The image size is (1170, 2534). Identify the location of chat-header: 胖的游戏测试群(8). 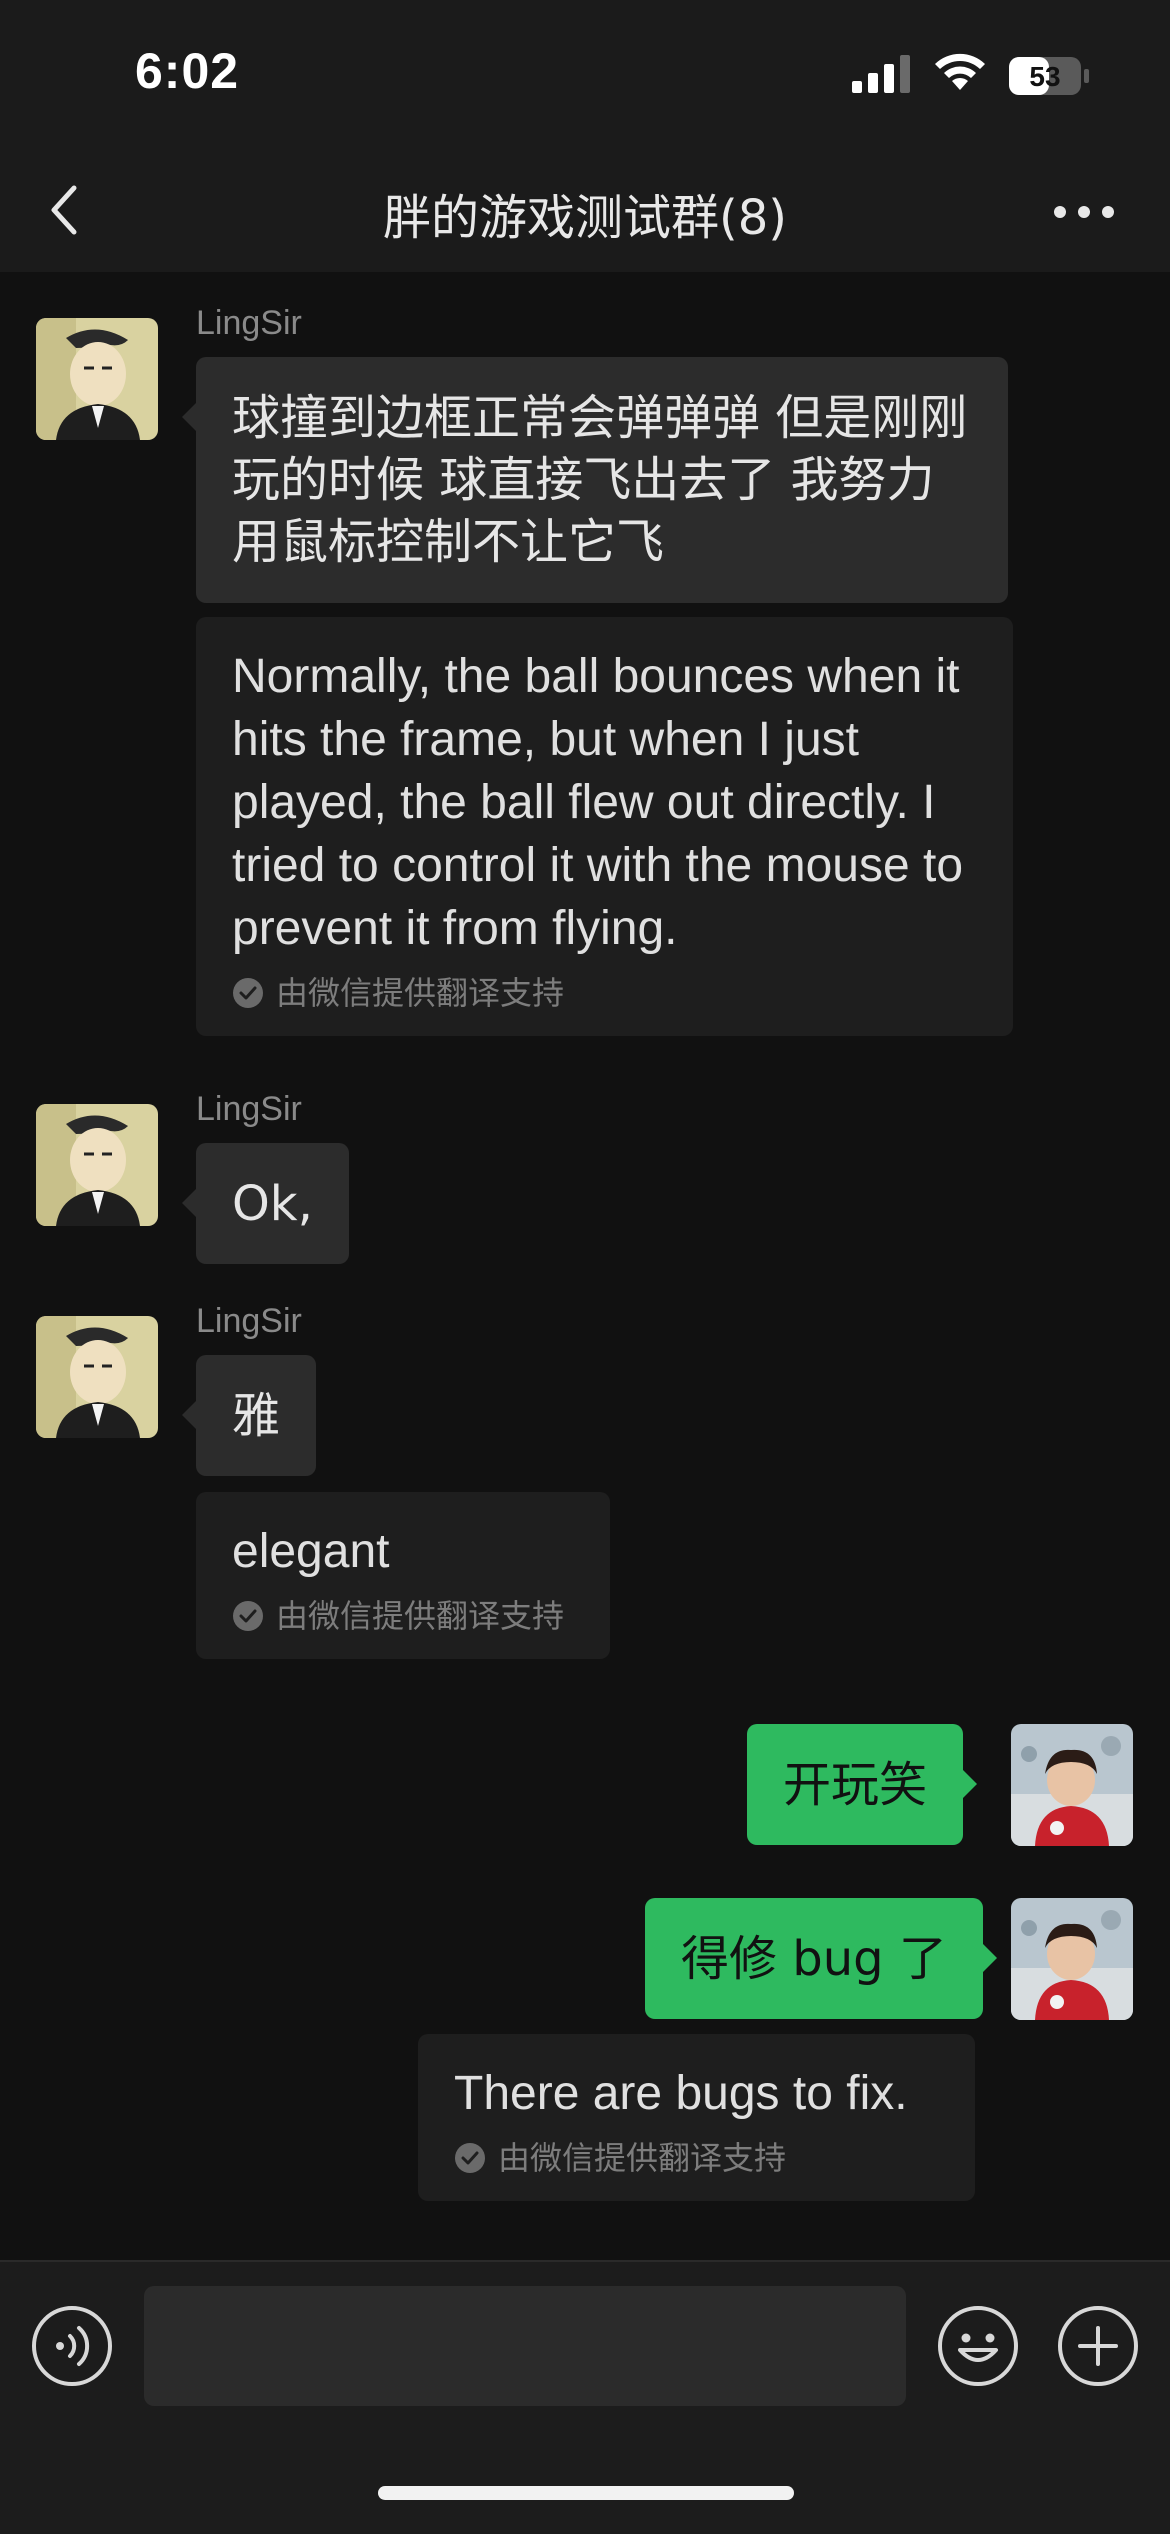
(585, 212).